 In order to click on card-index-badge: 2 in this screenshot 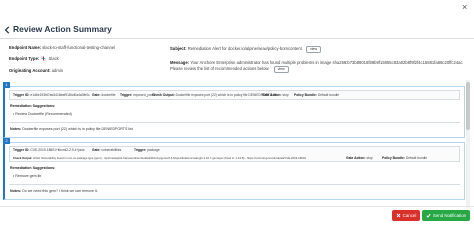, I will do `click(6, 141)`.